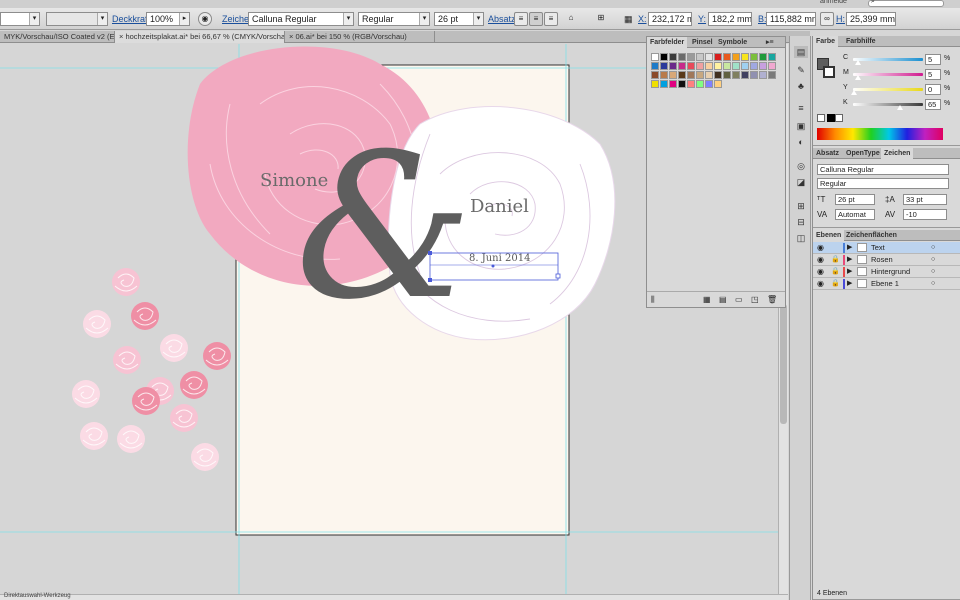 The image size is (960, 600). What do you see at coordinates (551, 19) in the screenshot?
I see `align-right-icon: ≡` at bounding box center [551, 19].